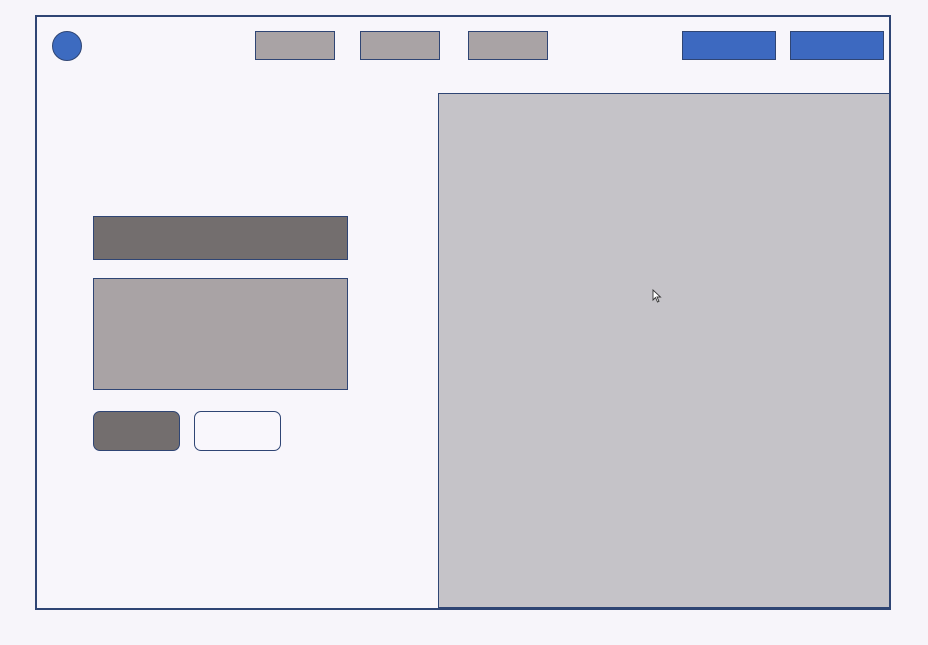  I want to click on mouse-pointer-icon, so click(657, 296).